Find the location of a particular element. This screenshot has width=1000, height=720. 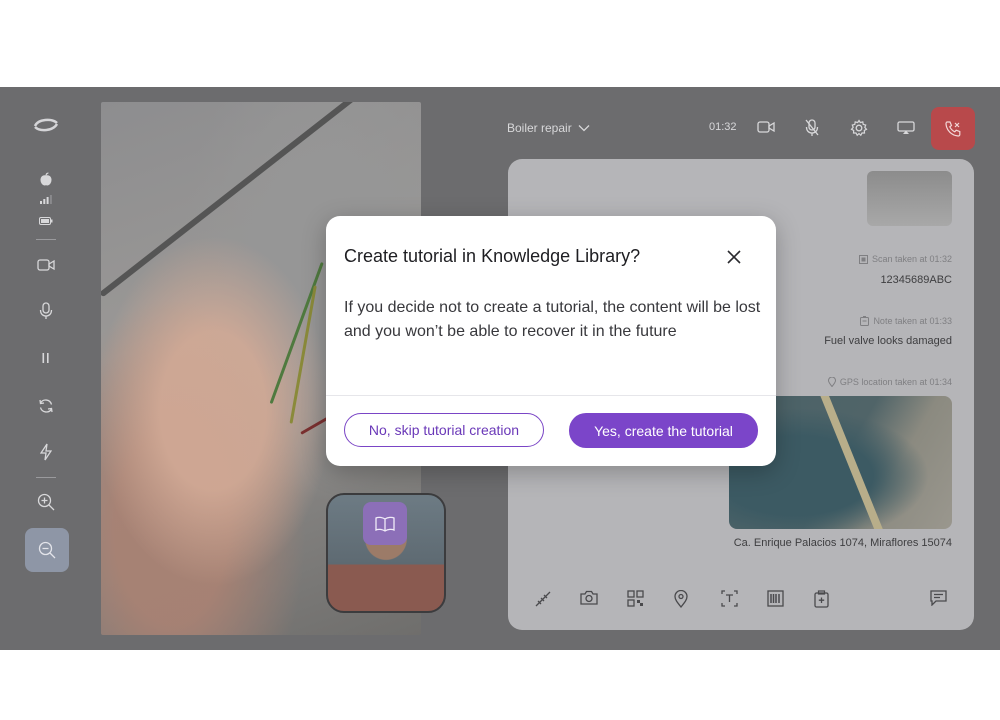

scan-meta: Scan taken at 01:32 is located at coordinates (905, 259).